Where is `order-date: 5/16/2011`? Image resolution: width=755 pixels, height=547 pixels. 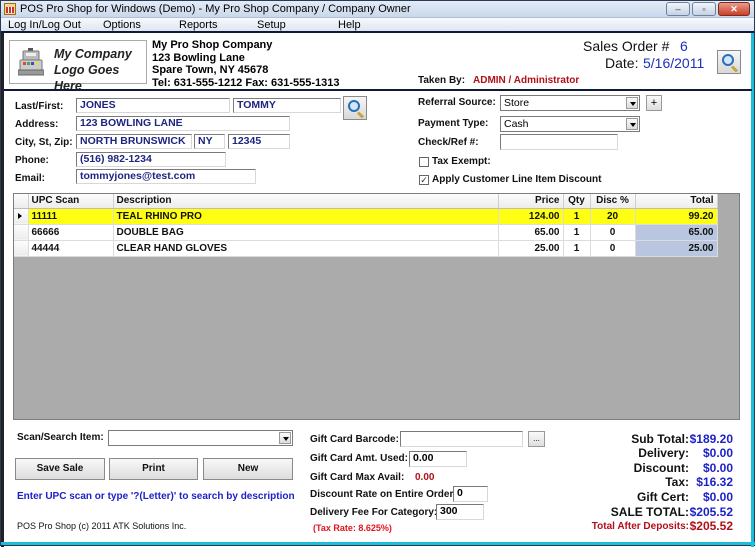
order-date: 5/16/2011 is located at coordinates (674, 63).